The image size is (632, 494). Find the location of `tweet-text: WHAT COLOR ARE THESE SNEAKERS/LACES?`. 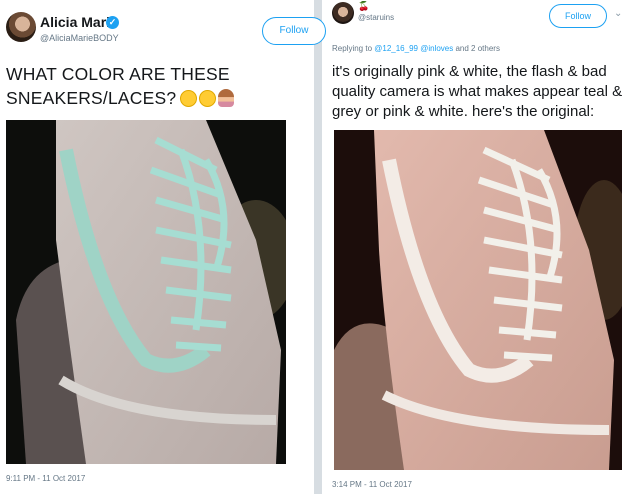

tweet-text: WHAT COLOR ARE THESE SNEAKERS/LACES? is located at coordinates (156, 87).